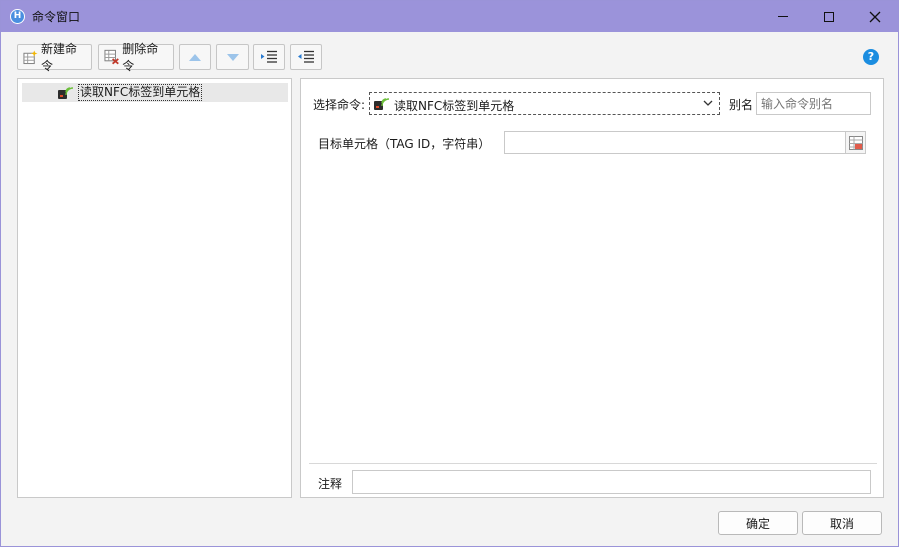 The width and height of the screenshot is (899, 547). I want to click on move-down-button, so click(232, 57).